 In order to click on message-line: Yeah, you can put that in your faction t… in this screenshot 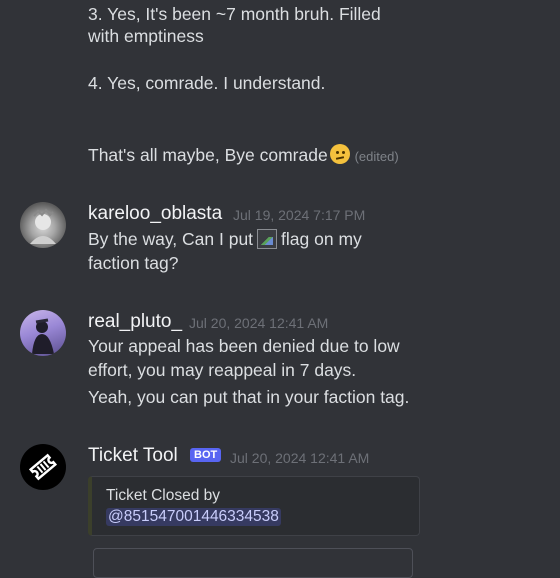, I will do `click(249, 397)`.